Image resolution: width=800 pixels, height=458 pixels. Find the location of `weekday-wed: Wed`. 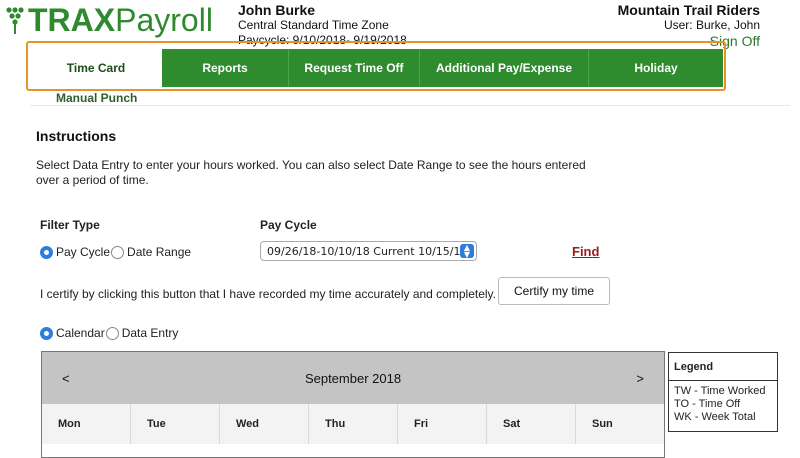

weekday-wed: Wed is located at coordinates (264, 424).